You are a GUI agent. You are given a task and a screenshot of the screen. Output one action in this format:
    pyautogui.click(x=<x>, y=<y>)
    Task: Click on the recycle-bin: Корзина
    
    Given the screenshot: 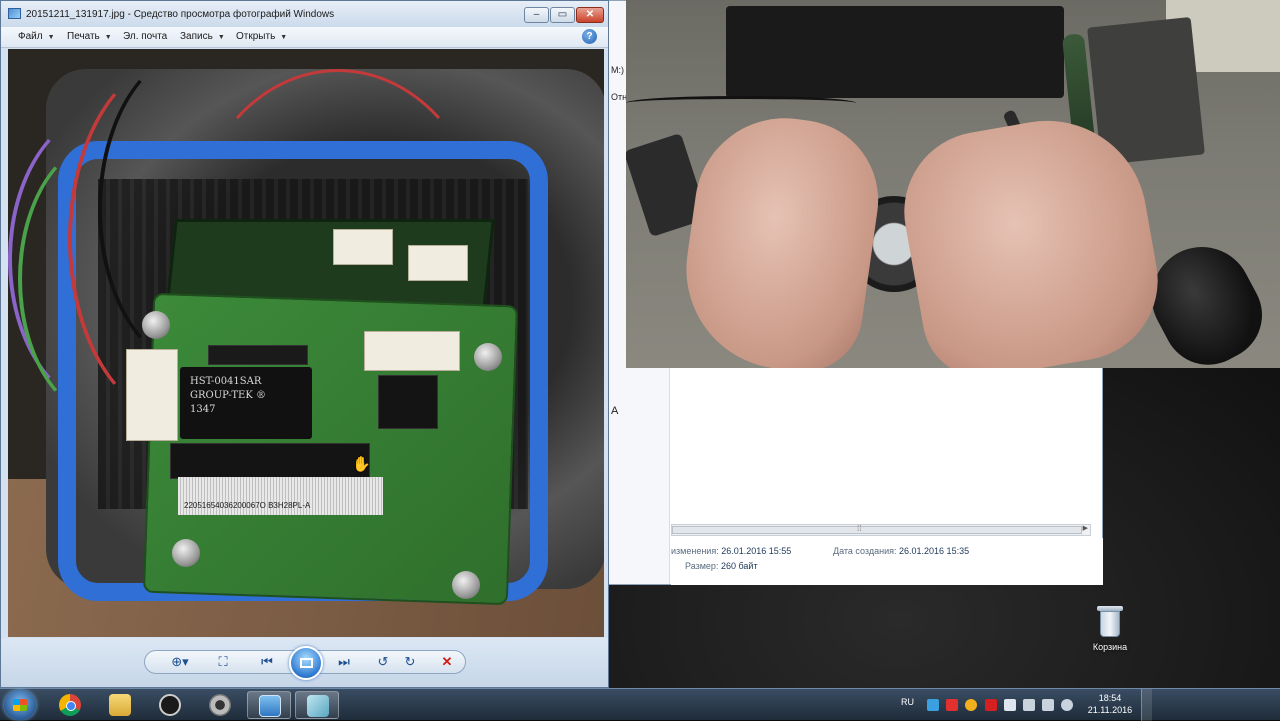 What is the action you would take?
    pyautogui.click(x=1110, y=628)
    